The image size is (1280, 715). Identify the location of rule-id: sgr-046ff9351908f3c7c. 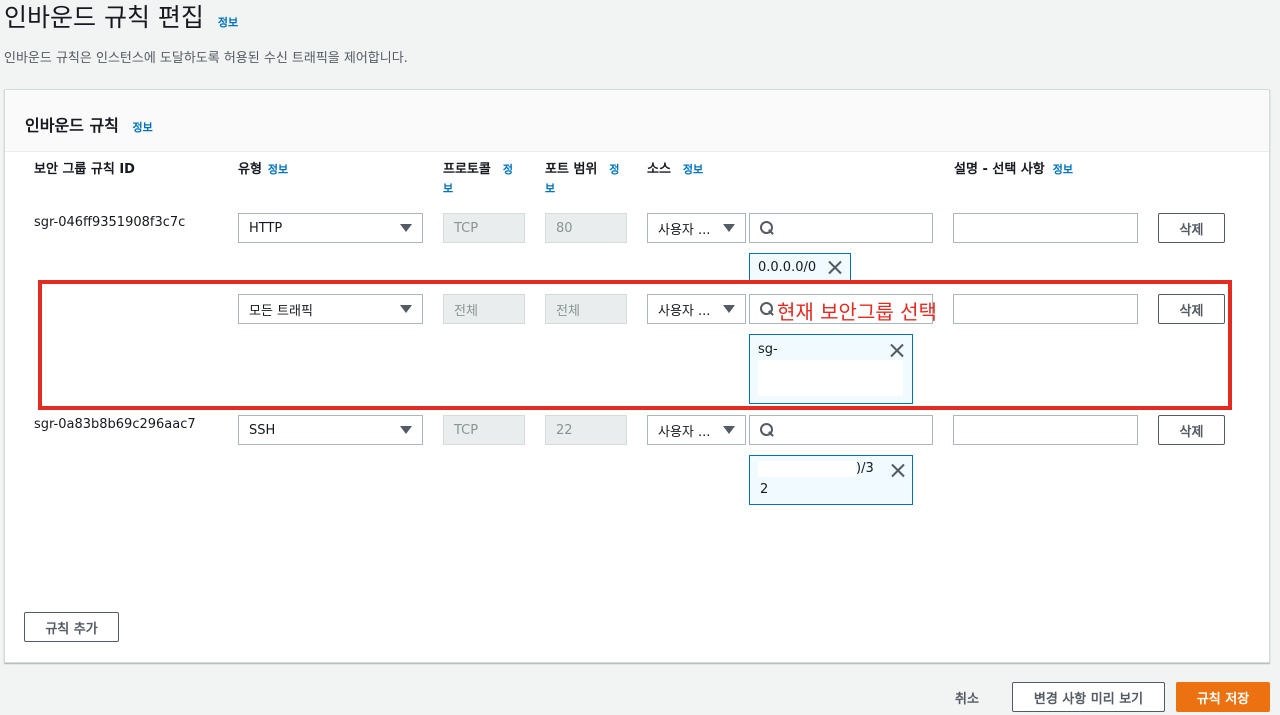
(110, 222).